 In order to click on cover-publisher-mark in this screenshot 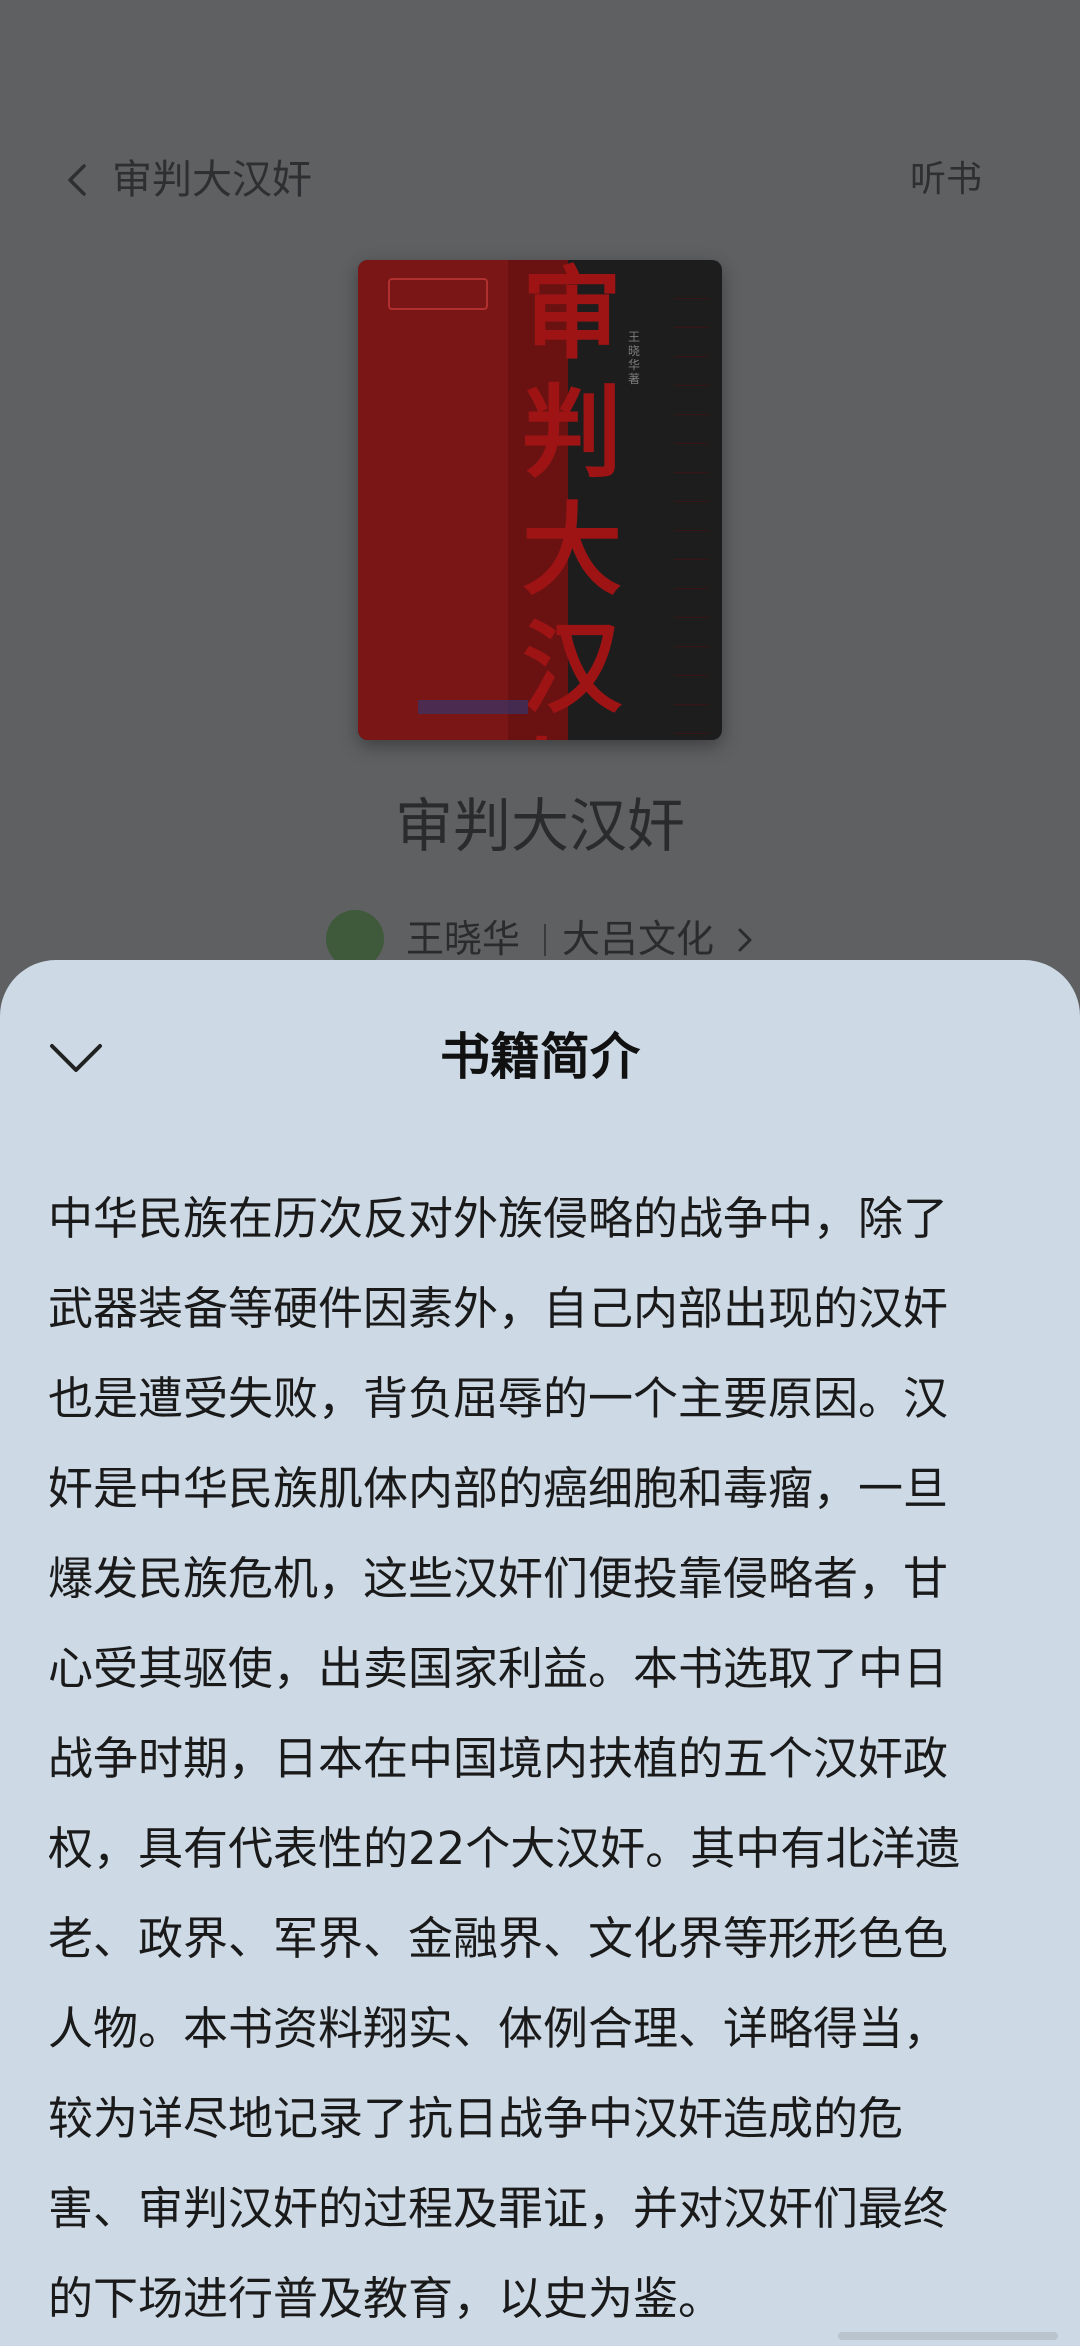, I will do `click(473, 707)`.